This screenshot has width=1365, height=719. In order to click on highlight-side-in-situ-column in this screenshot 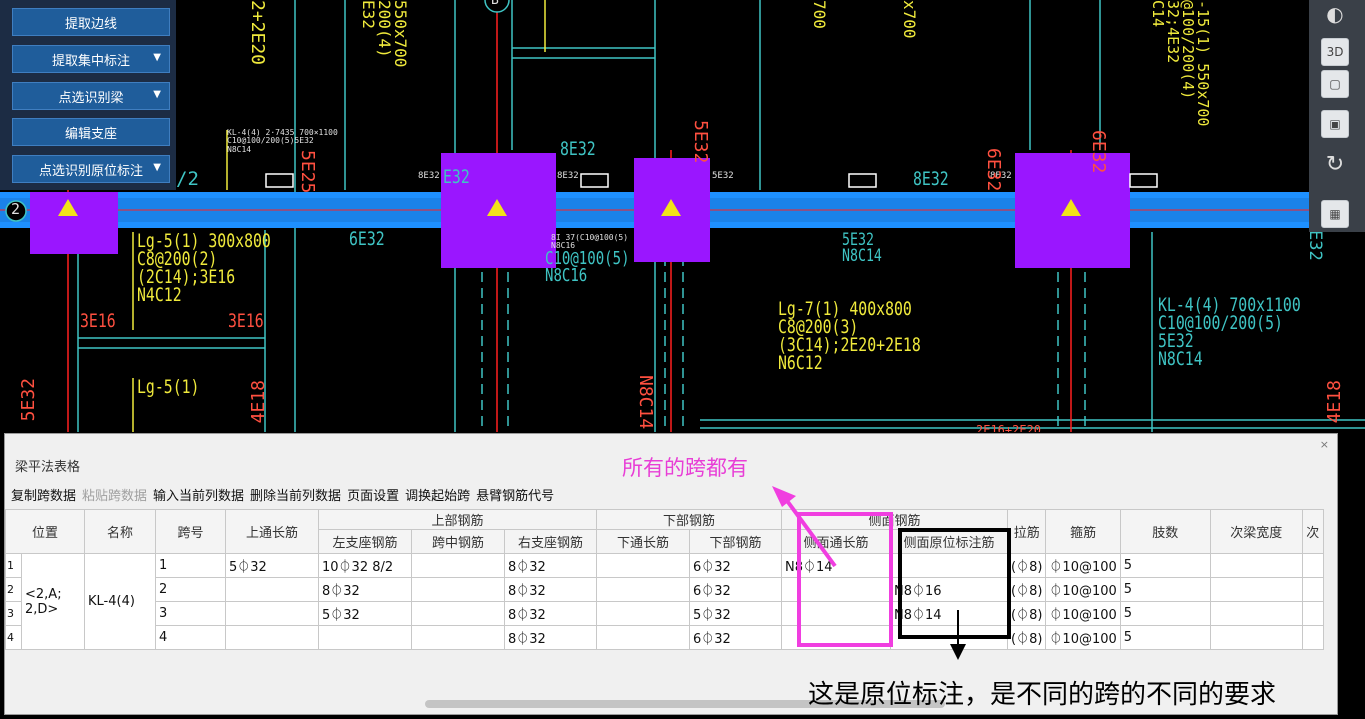, I will do `click(954, 583)`.